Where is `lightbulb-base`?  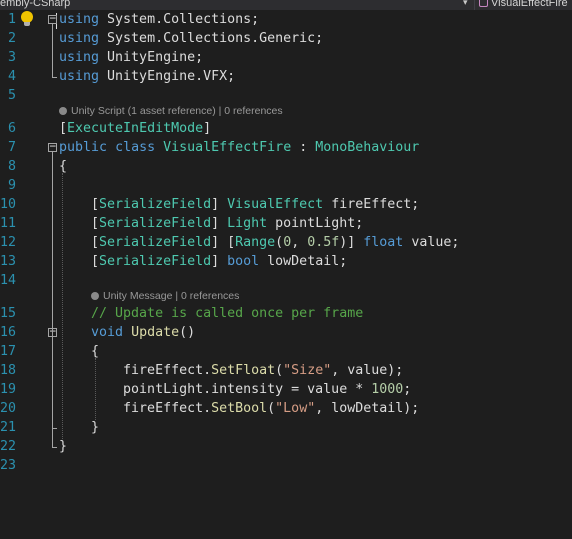
lightbulb-base is located at coordinates (27, 24).